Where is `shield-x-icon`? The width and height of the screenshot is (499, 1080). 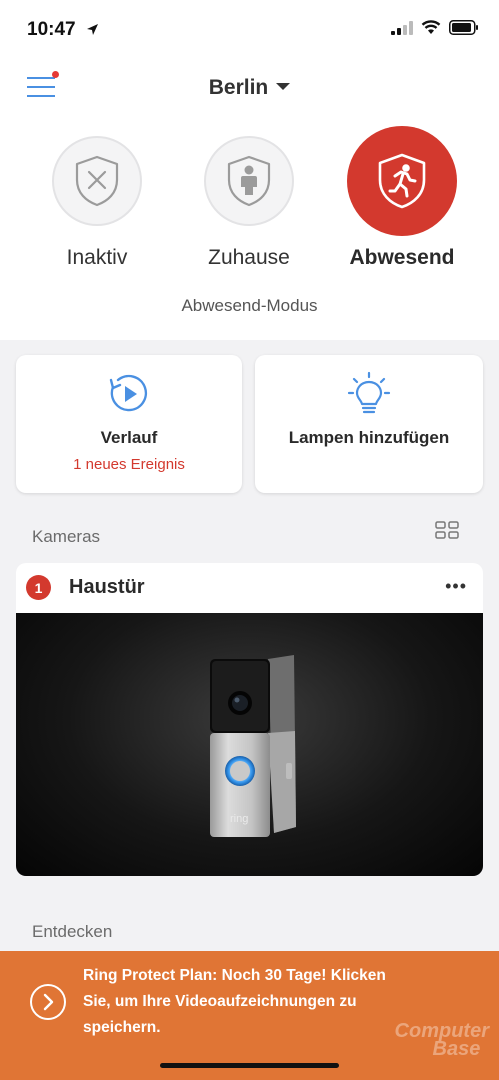
shield-x-icon is located at coordinates (97, 181).